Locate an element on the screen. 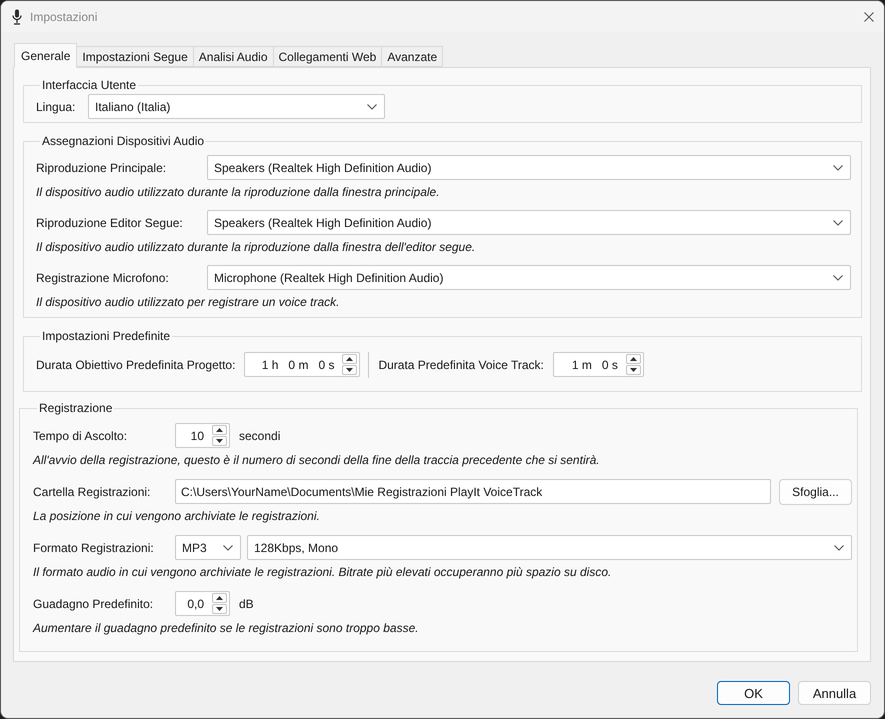 The image size is (885, 719). field-label: Formato Registrazioni: is located at coordinates (94, 547).